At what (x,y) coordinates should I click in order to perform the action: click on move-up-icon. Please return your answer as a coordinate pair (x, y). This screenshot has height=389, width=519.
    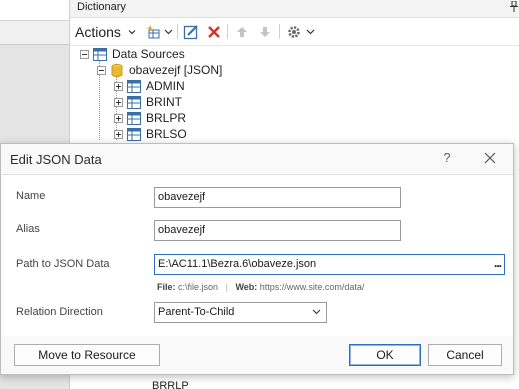
    Looking at the image, I should click on (241, 31).